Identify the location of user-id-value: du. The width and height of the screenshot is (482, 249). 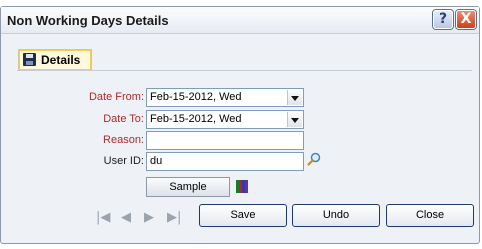
(156, 161).